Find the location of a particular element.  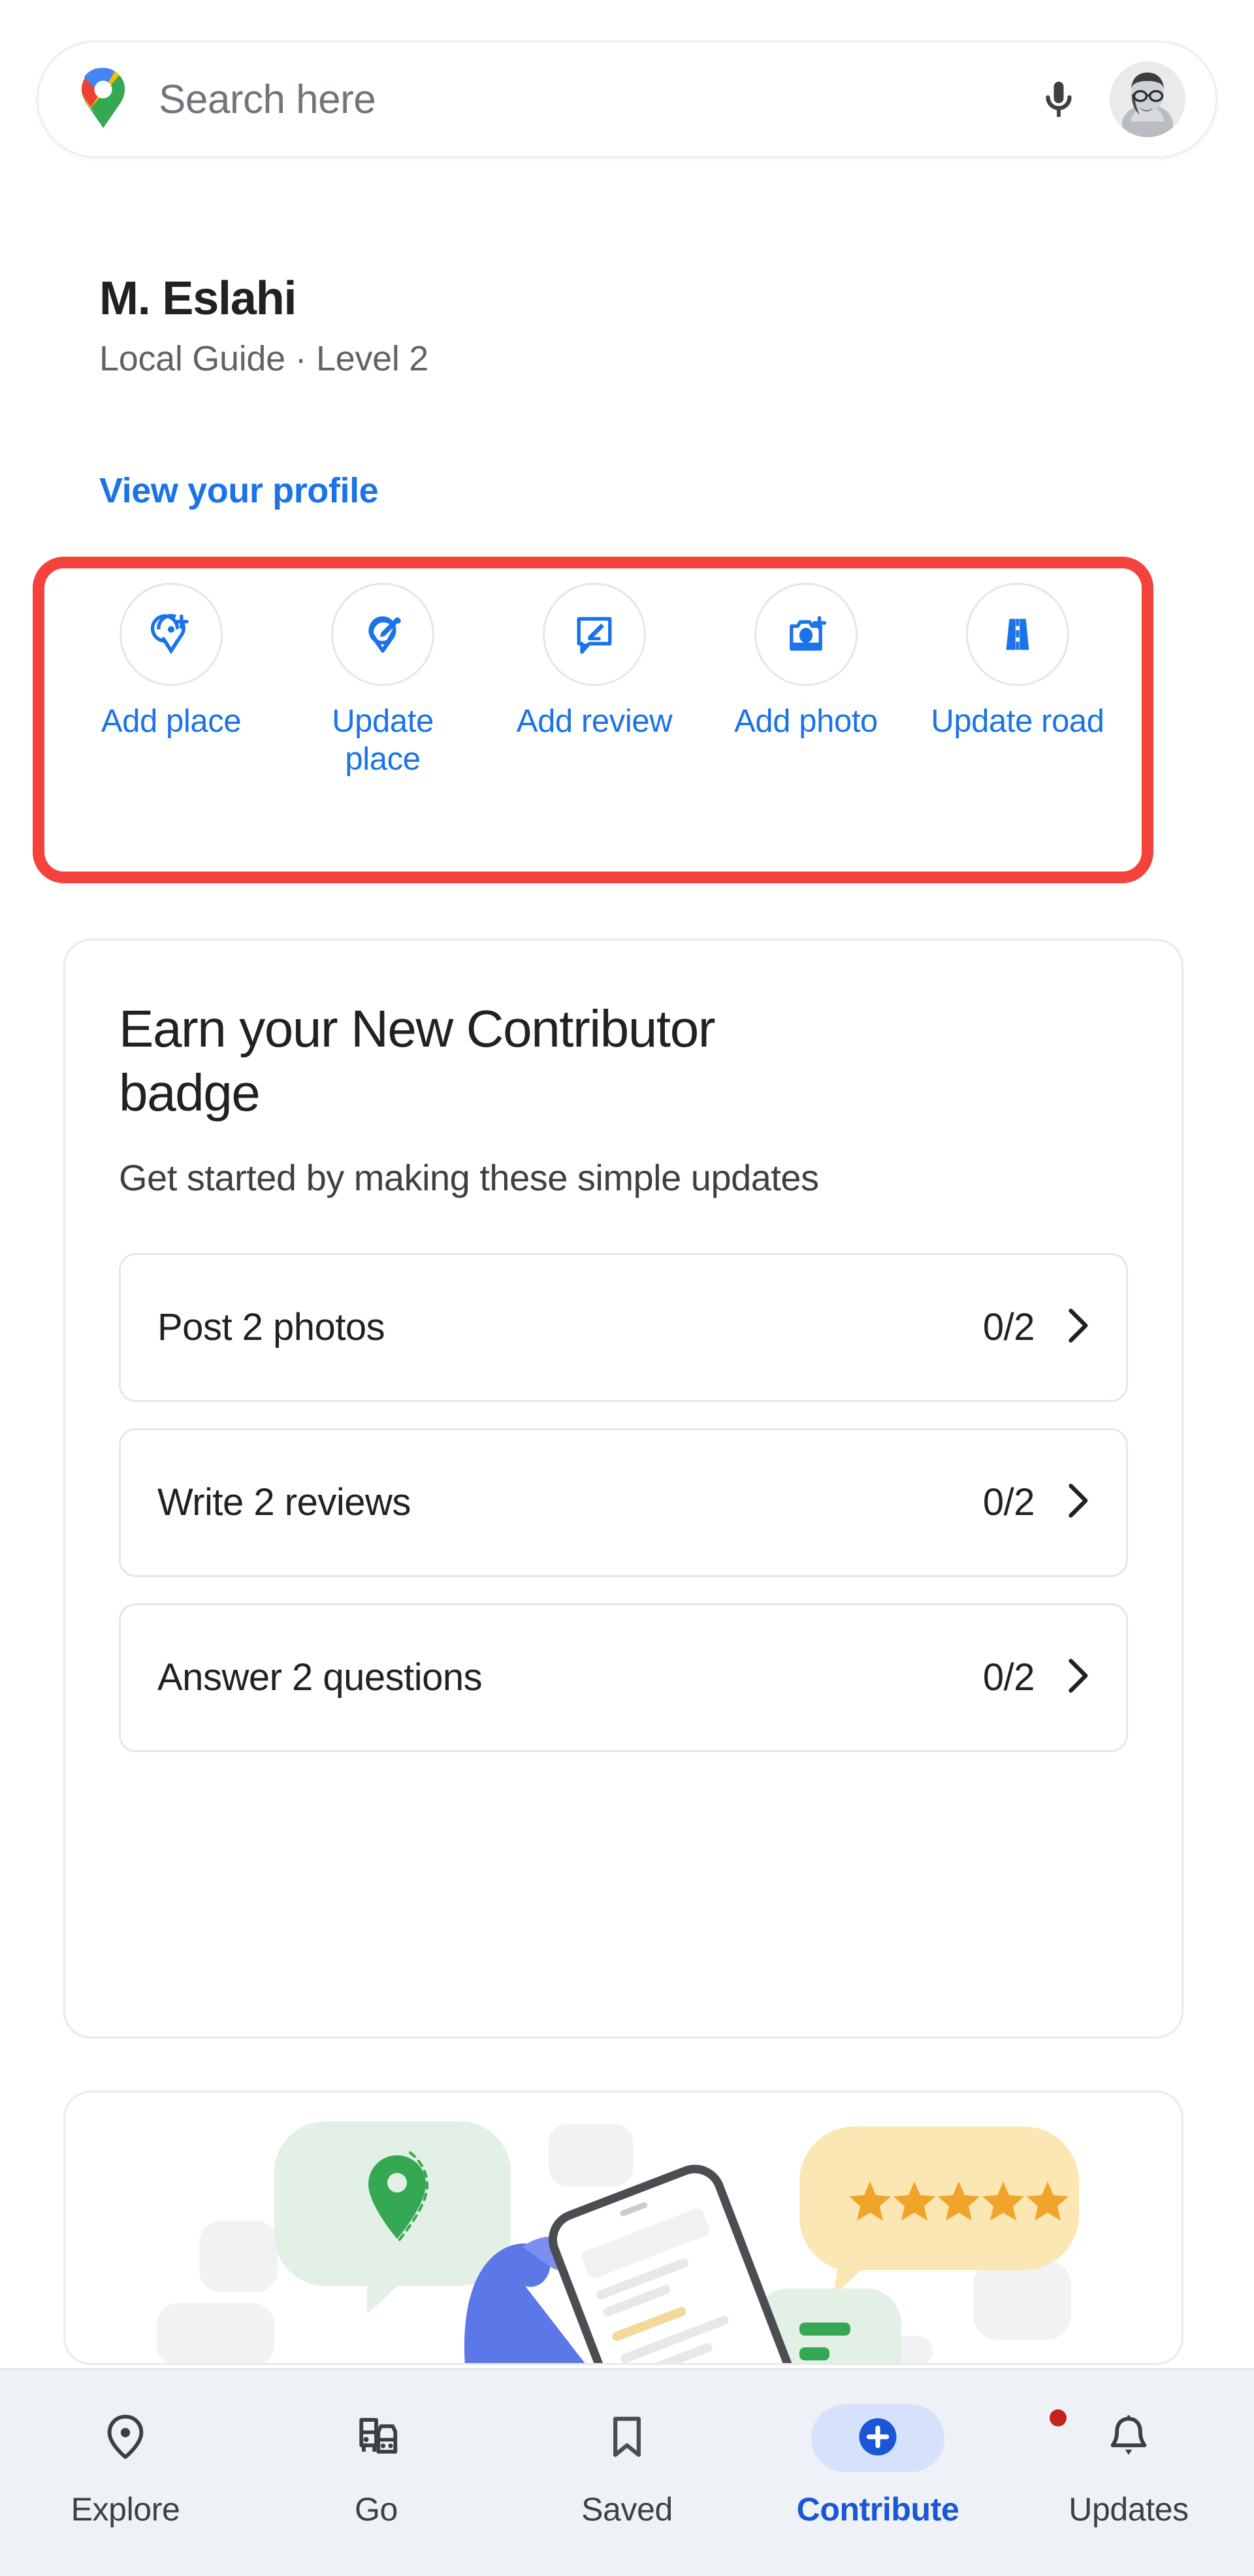

quick-action-add-review: Add review is located at coordinates (594, 662).